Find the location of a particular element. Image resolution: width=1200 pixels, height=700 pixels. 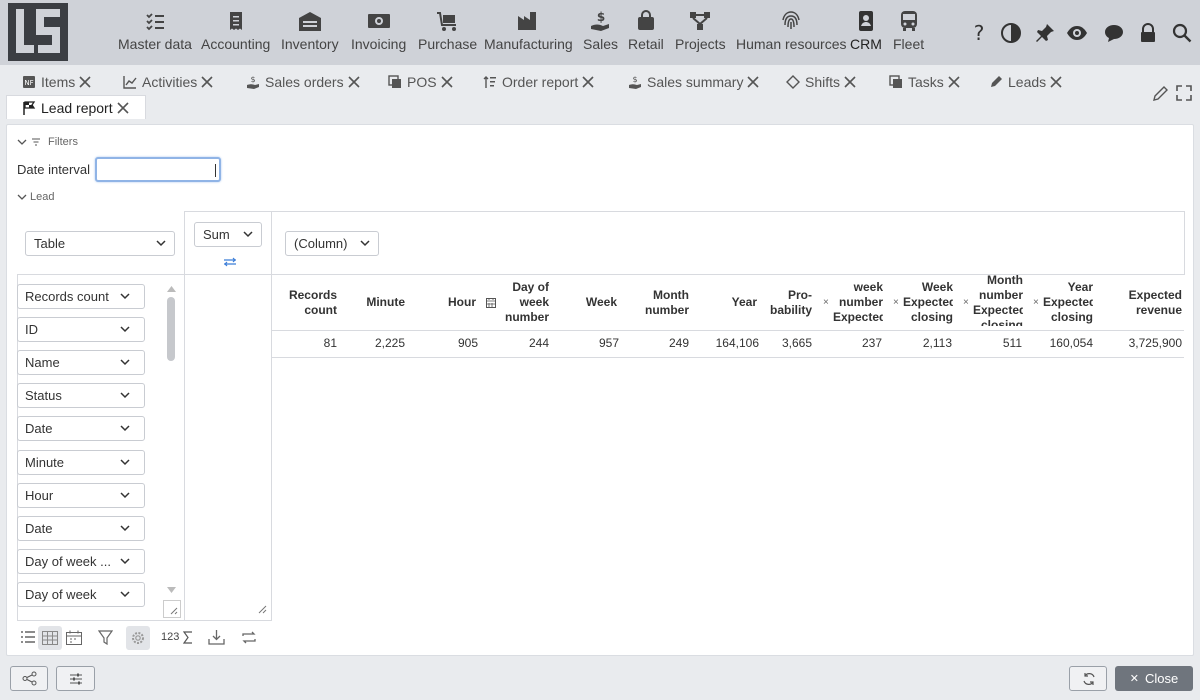

share-button is located at coordinates (29, 678).